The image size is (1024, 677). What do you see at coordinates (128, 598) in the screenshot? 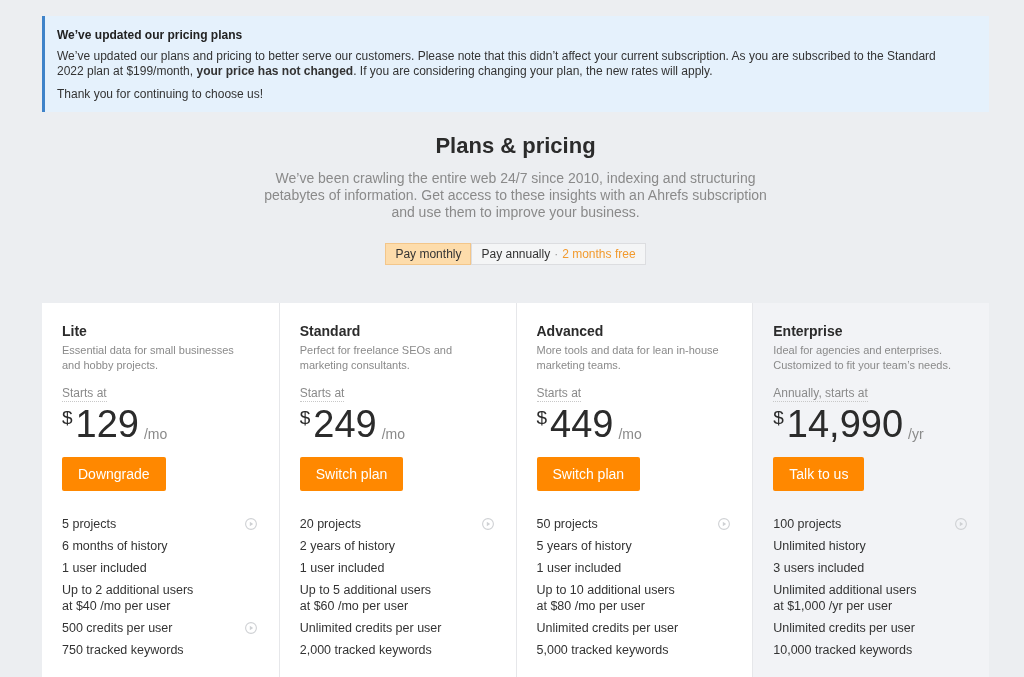
I see `feature-text: Up to 2 additional users at $40 /mo per user` at bounding box center [128, 598].